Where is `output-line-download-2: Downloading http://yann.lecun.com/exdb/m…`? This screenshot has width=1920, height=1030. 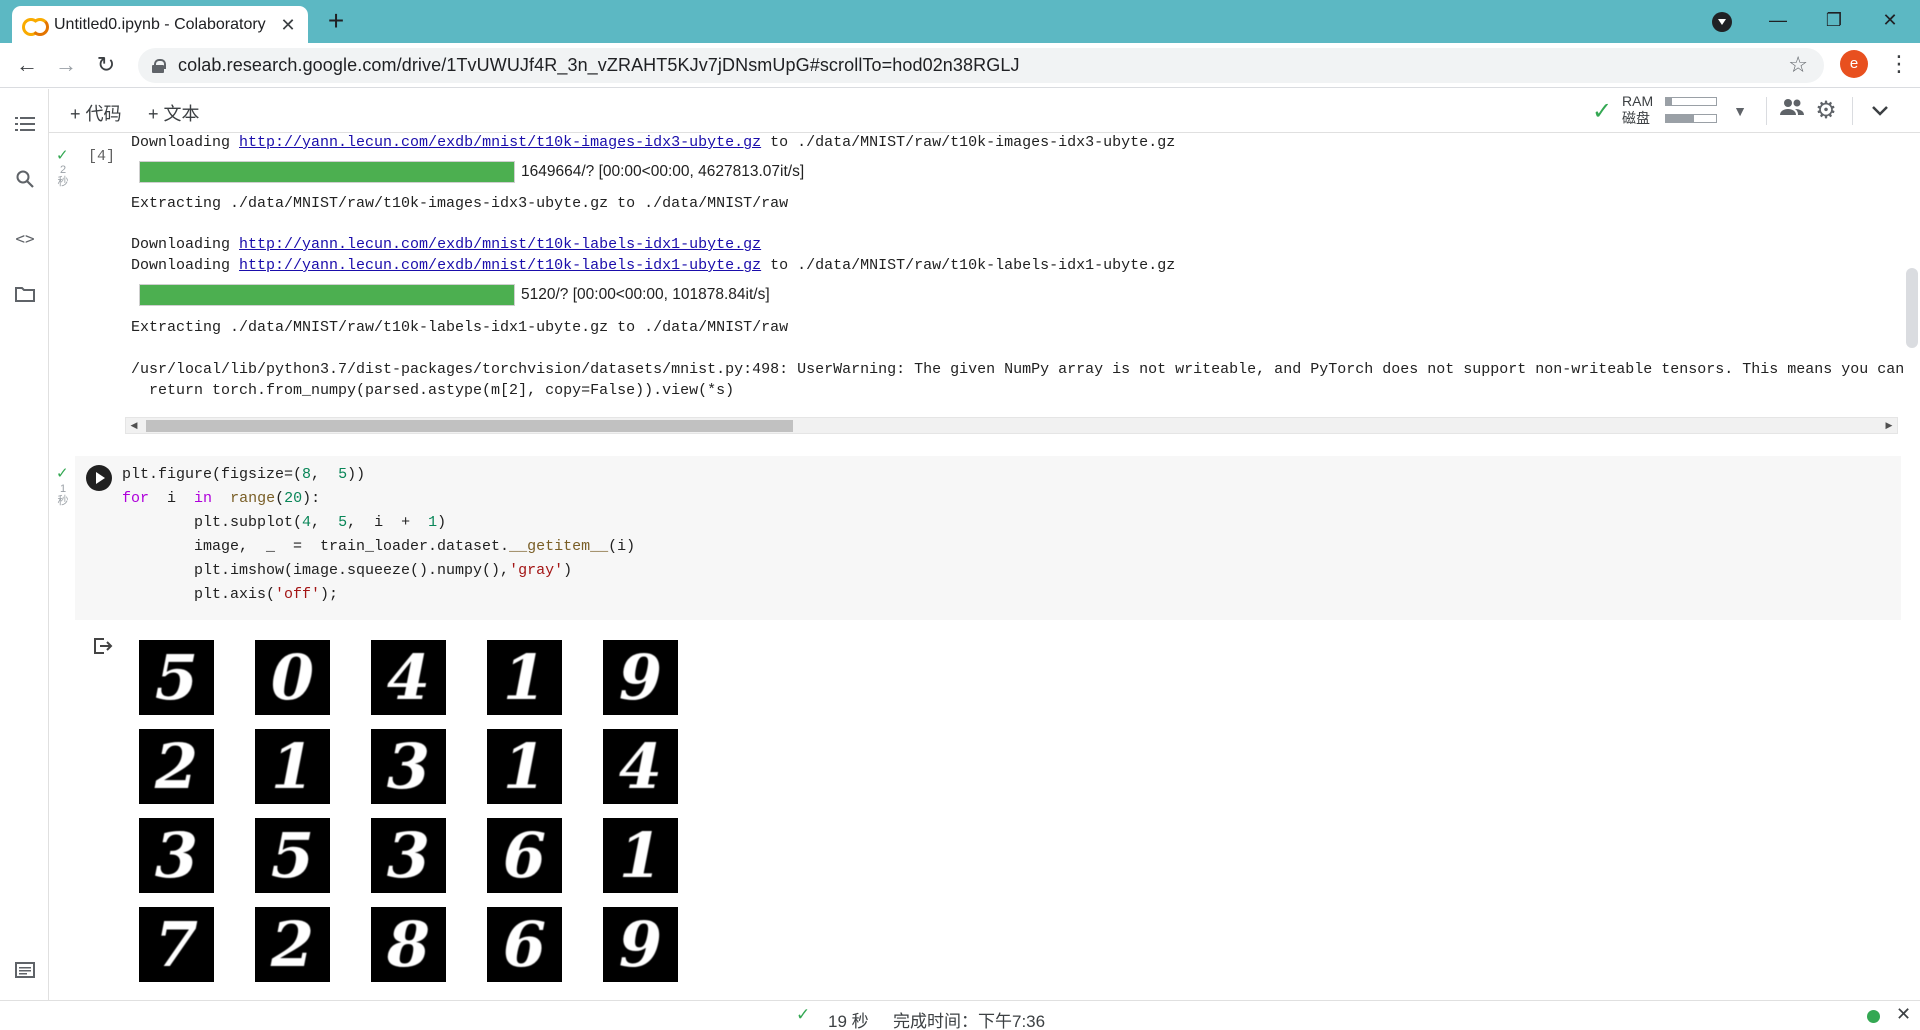
output-line-download-2: Downloading http://yann.lecun.com/exdb/m… is located at coordinates (446, 244).